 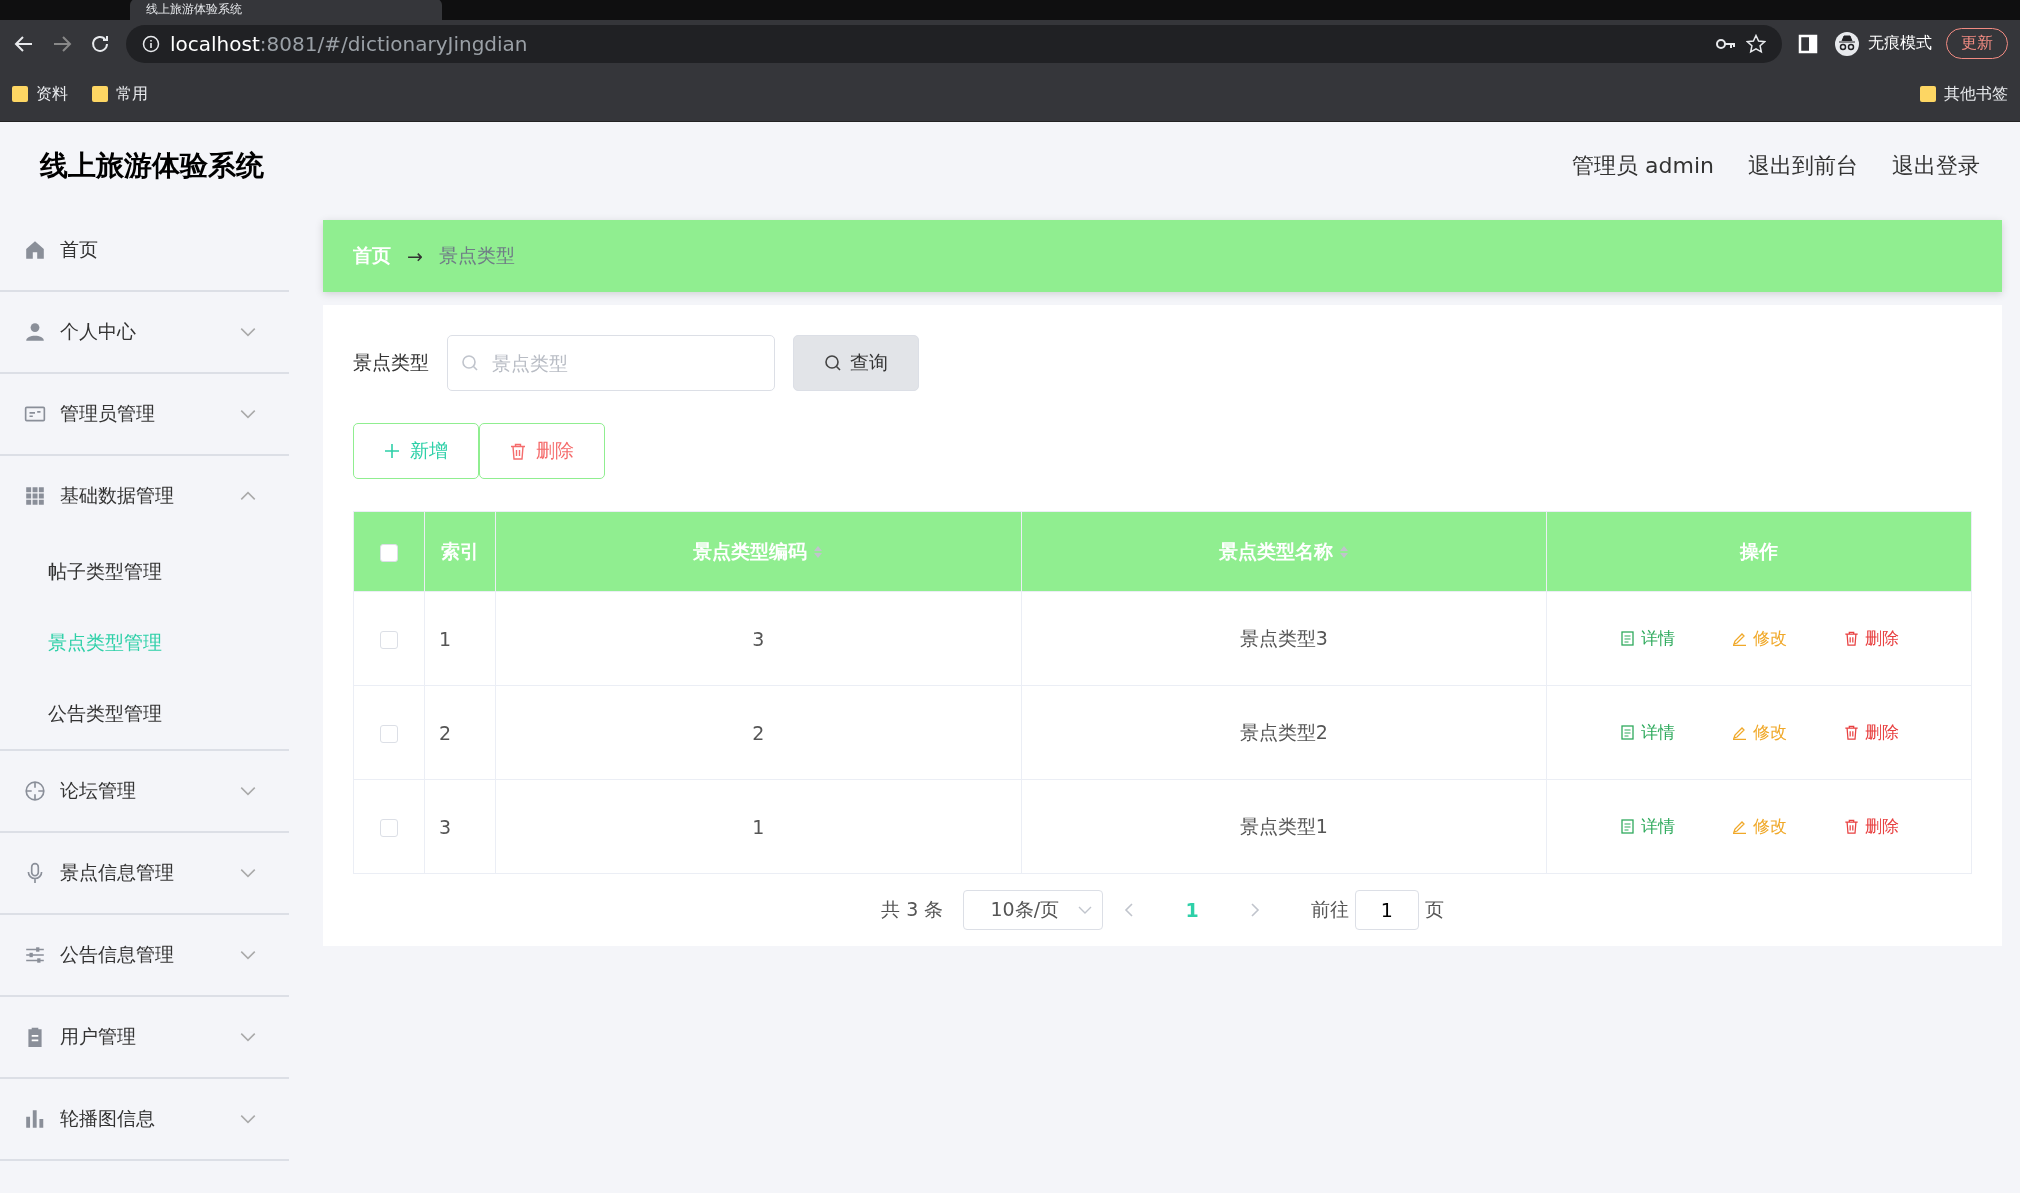 I want to click on header-link: 管理员 admin, so click(x=1643, y=166).